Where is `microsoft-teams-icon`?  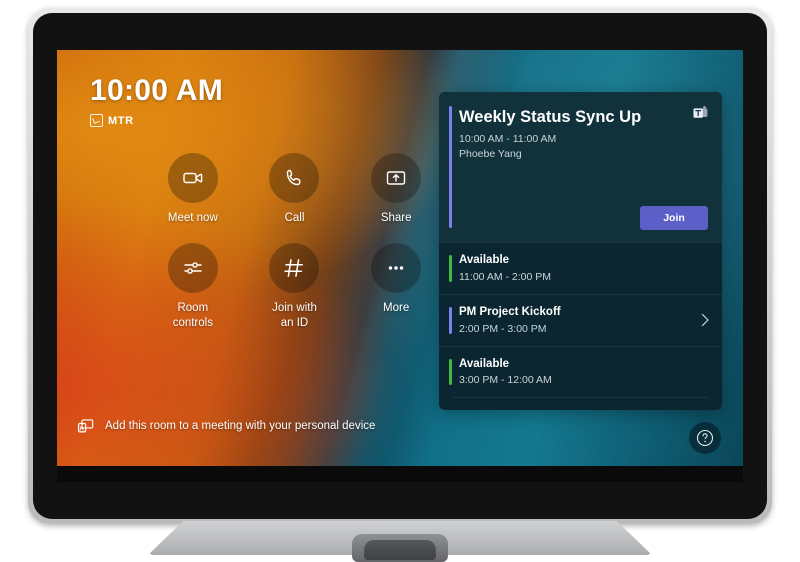
microsoft-teams-icon is located at coordinates (700, 112).